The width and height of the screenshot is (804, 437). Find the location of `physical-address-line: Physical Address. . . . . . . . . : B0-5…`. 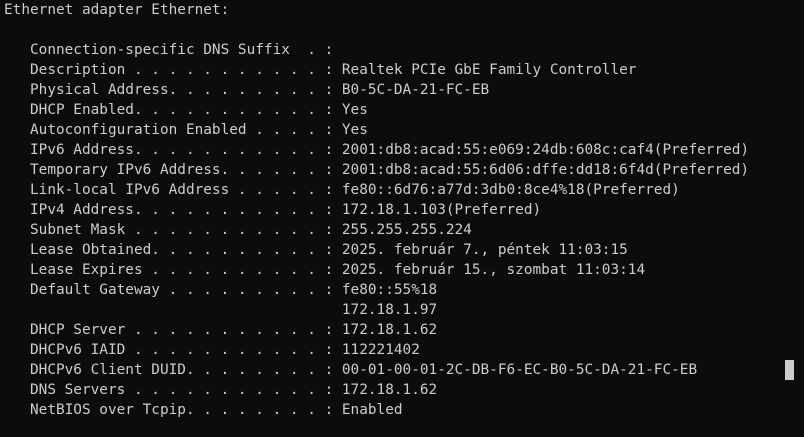

physical-address-line: Physical Address. . . . . . . . . : B0-5… is located at coordinates (247, 90).